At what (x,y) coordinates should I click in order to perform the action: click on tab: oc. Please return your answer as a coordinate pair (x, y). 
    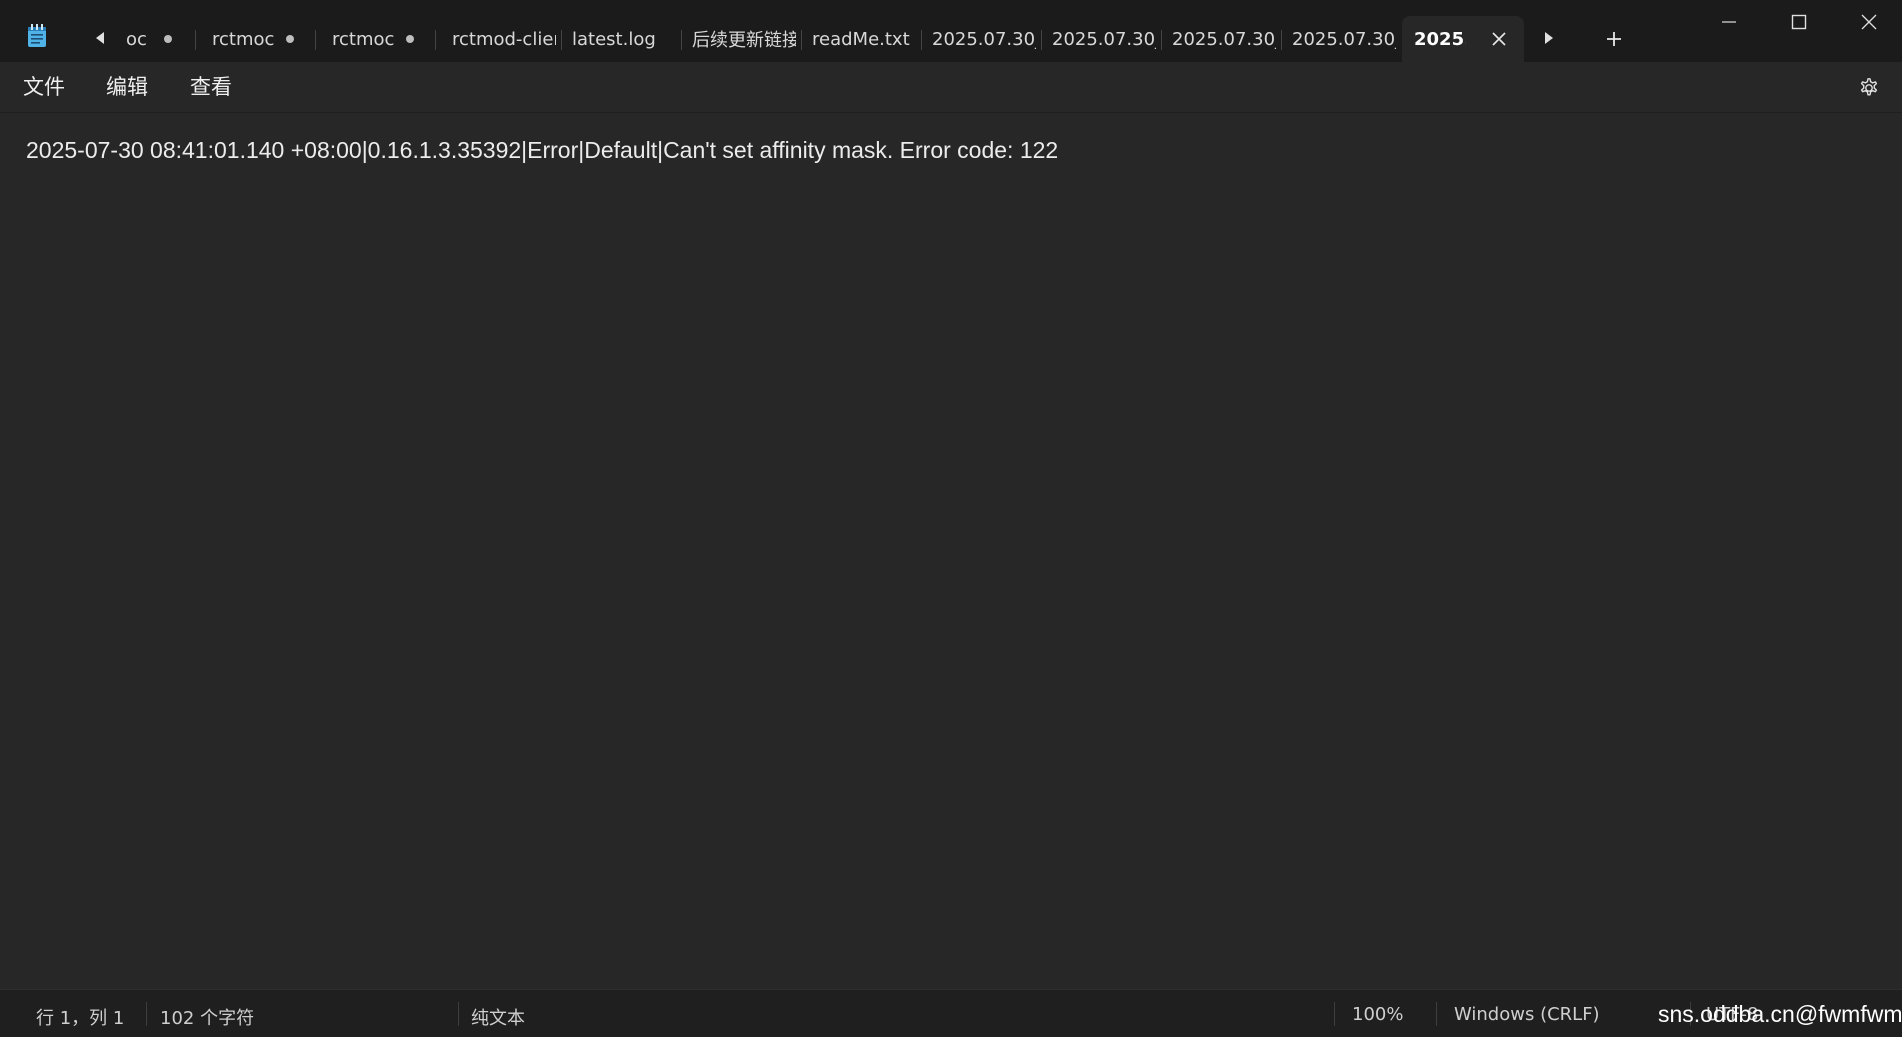
    Looking at the image, I should click on (161, 39).